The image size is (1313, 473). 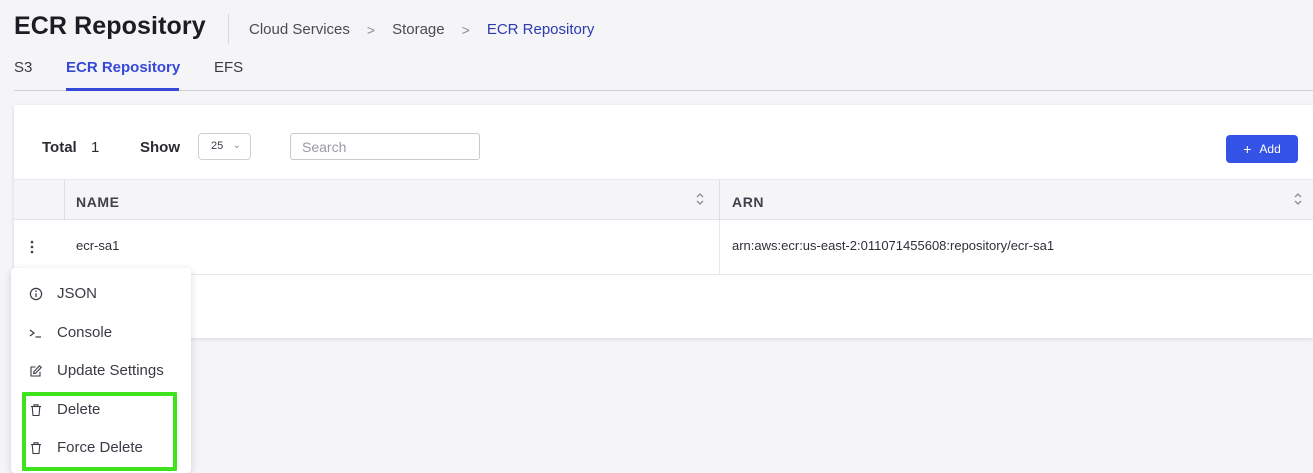 I want to click on menu-item-force-delete: Force Delete, so click(x=101, y=448).